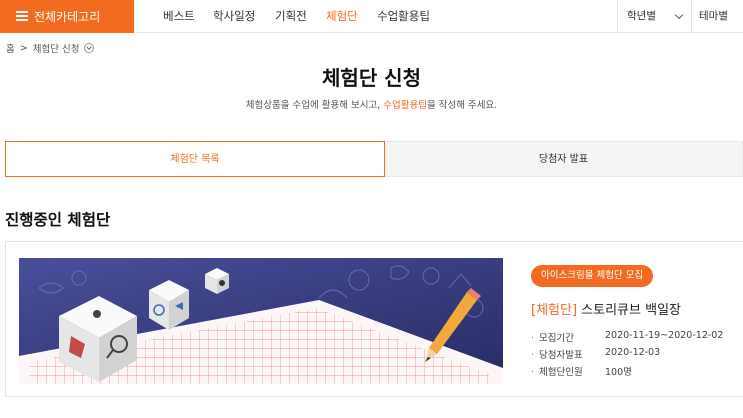 The height and width of the screenshot is (418, 743). I want to click on grade-select-label: 학년별, so click(641, 16).